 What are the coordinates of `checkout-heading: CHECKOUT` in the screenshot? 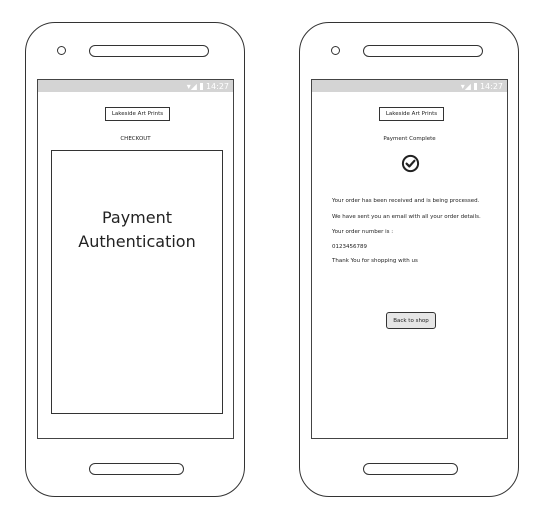 It's located at (135, 139).